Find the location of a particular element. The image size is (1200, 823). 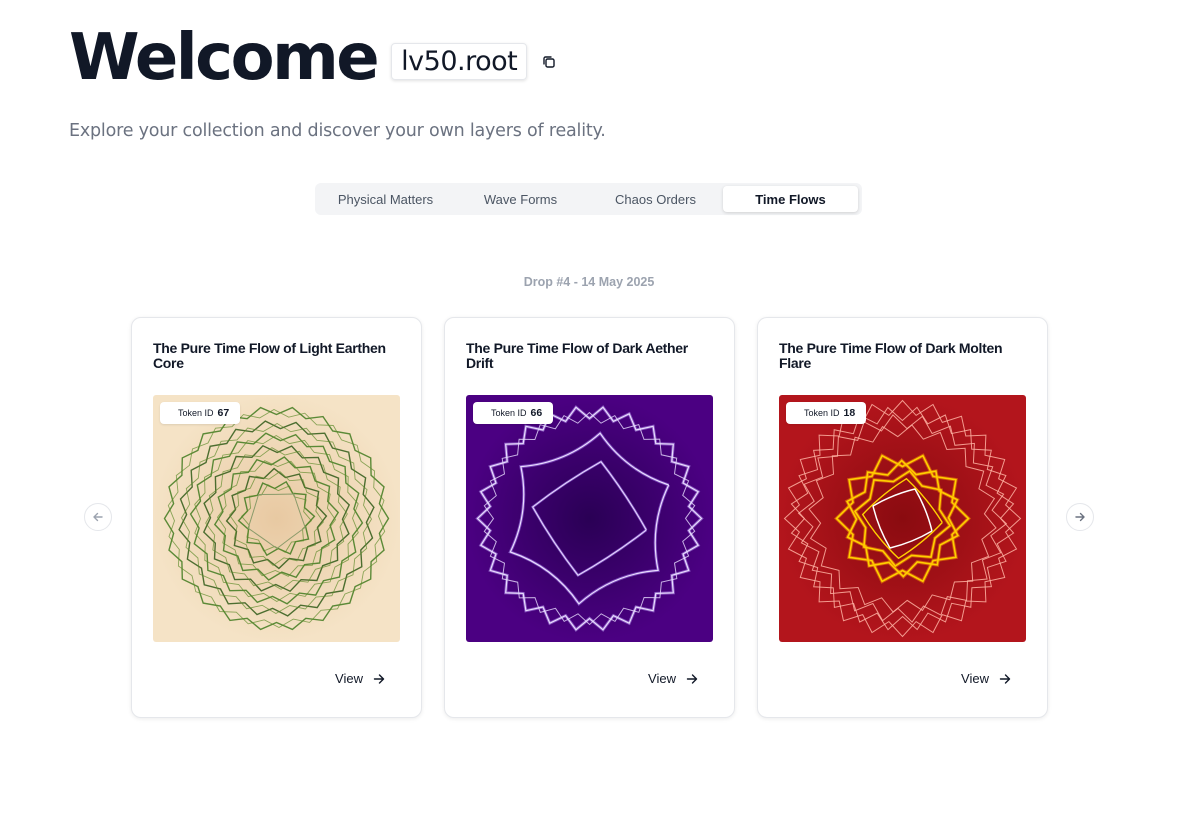

token-id-badge: Token ID 66 is located at coordinates (513, 413).